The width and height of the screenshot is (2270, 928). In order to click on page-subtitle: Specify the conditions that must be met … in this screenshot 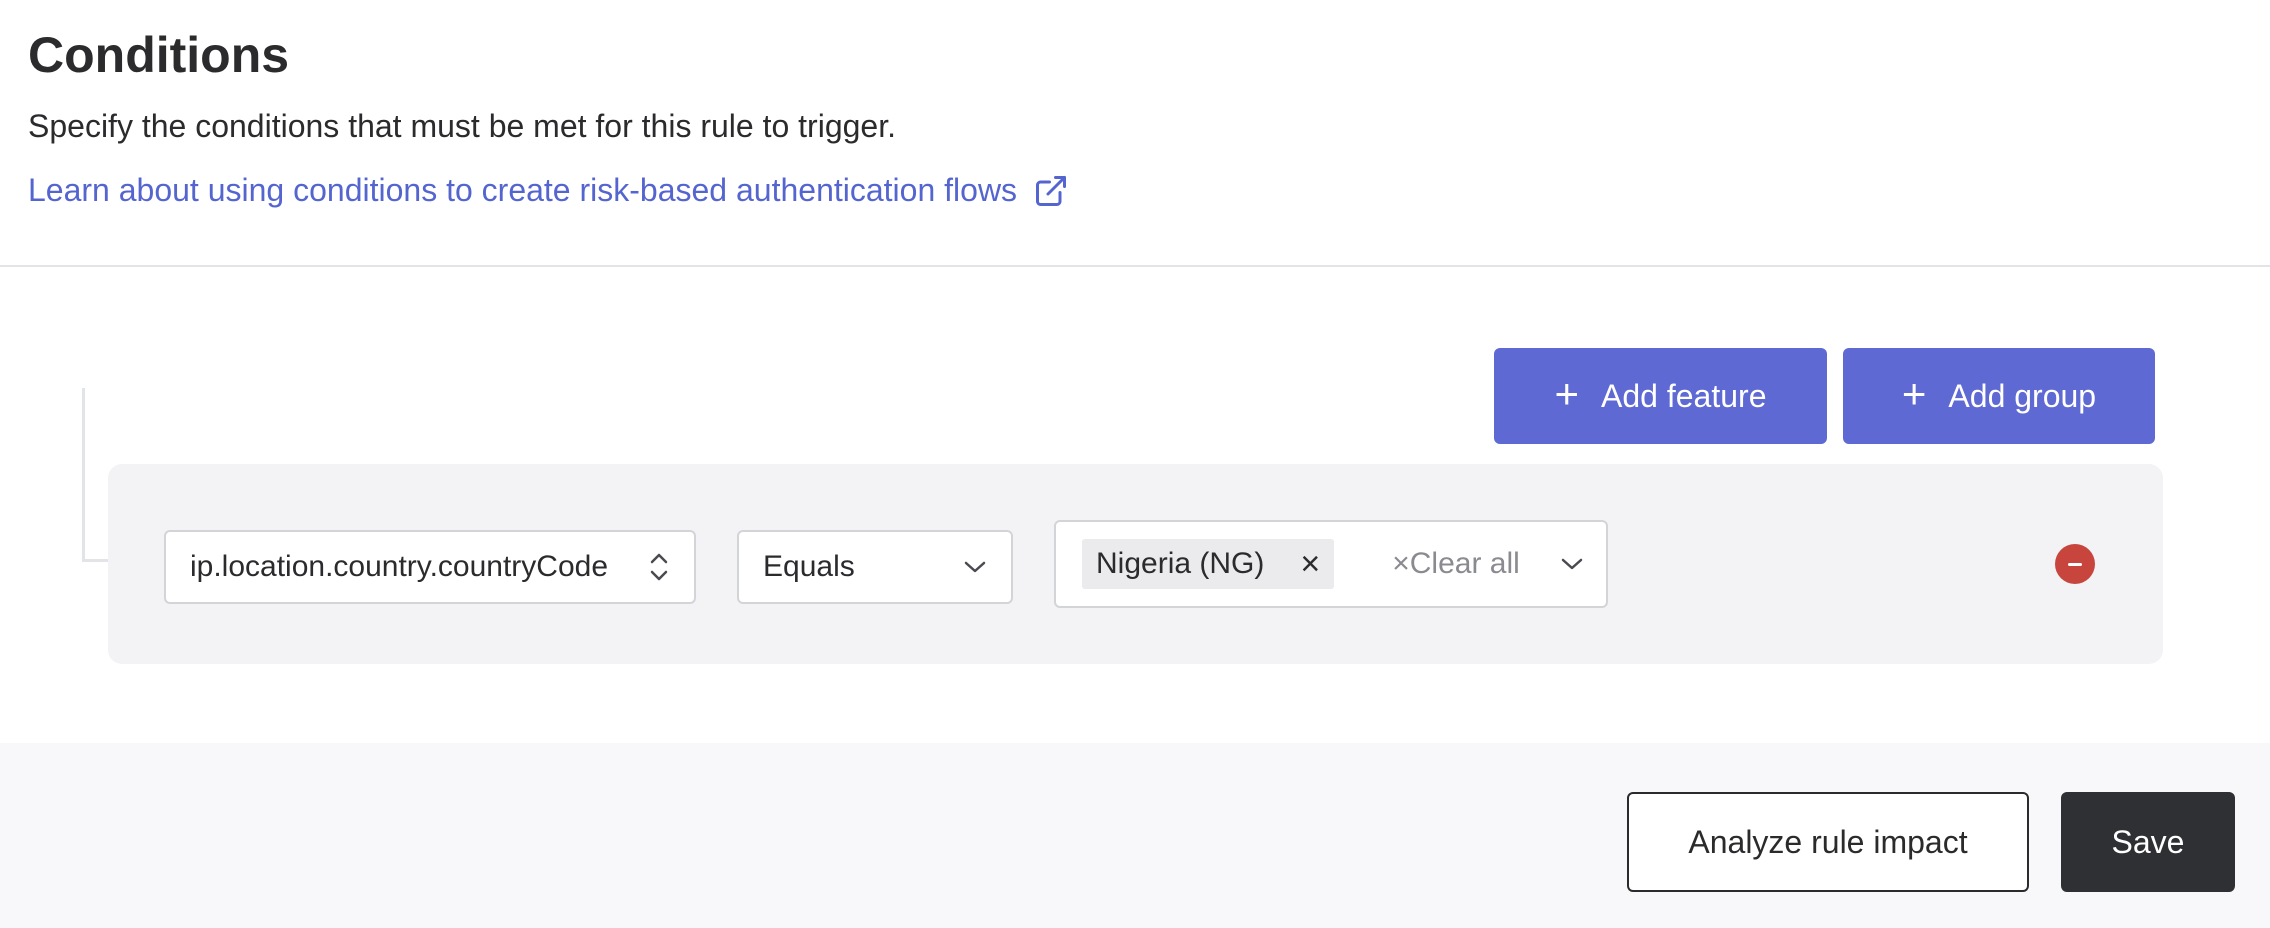, I will do `click(462, 126)`.